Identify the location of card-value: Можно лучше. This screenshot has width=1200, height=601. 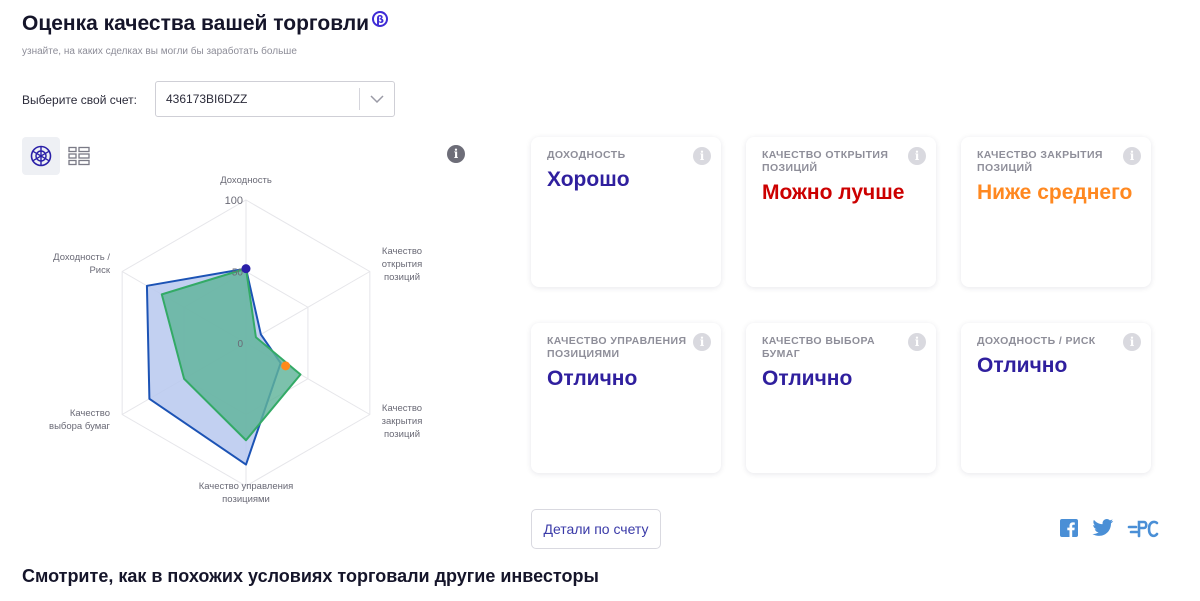
(833, 192).